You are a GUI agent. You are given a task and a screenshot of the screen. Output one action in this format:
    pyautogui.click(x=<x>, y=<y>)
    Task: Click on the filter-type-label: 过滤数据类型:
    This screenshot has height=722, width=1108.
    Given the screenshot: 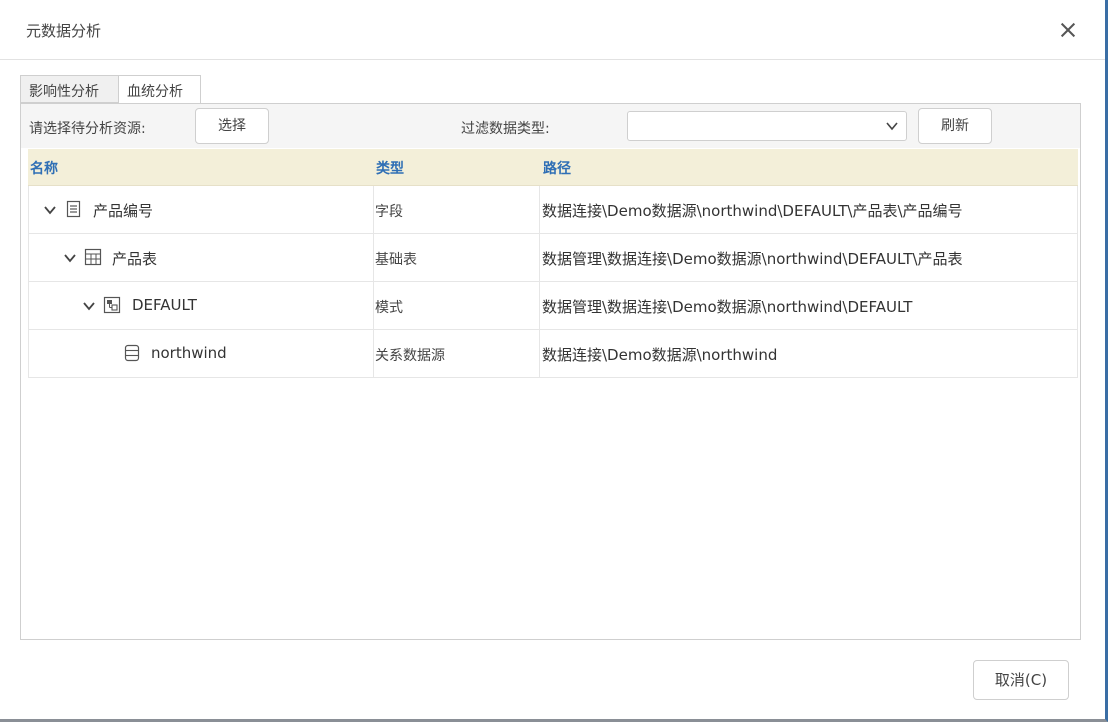 What is the action you would take?
    pyautogui.click(x=505, y=129)
    